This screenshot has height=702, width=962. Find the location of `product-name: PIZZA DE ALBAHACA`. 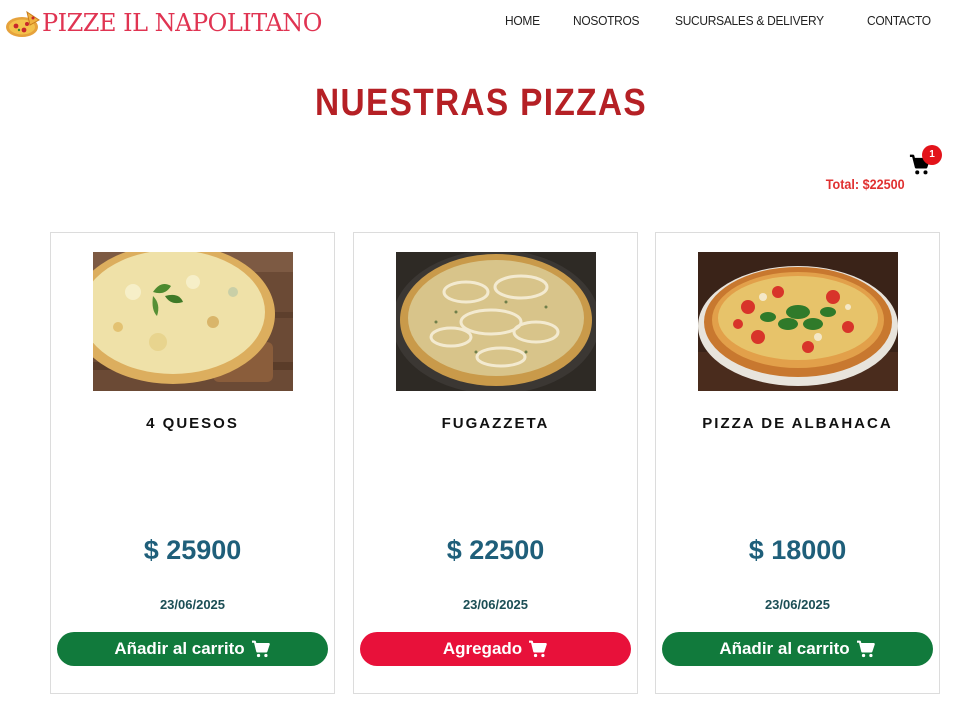

product-name: PIZZA DE ALBAHACA is located at coordinates (797, 423).